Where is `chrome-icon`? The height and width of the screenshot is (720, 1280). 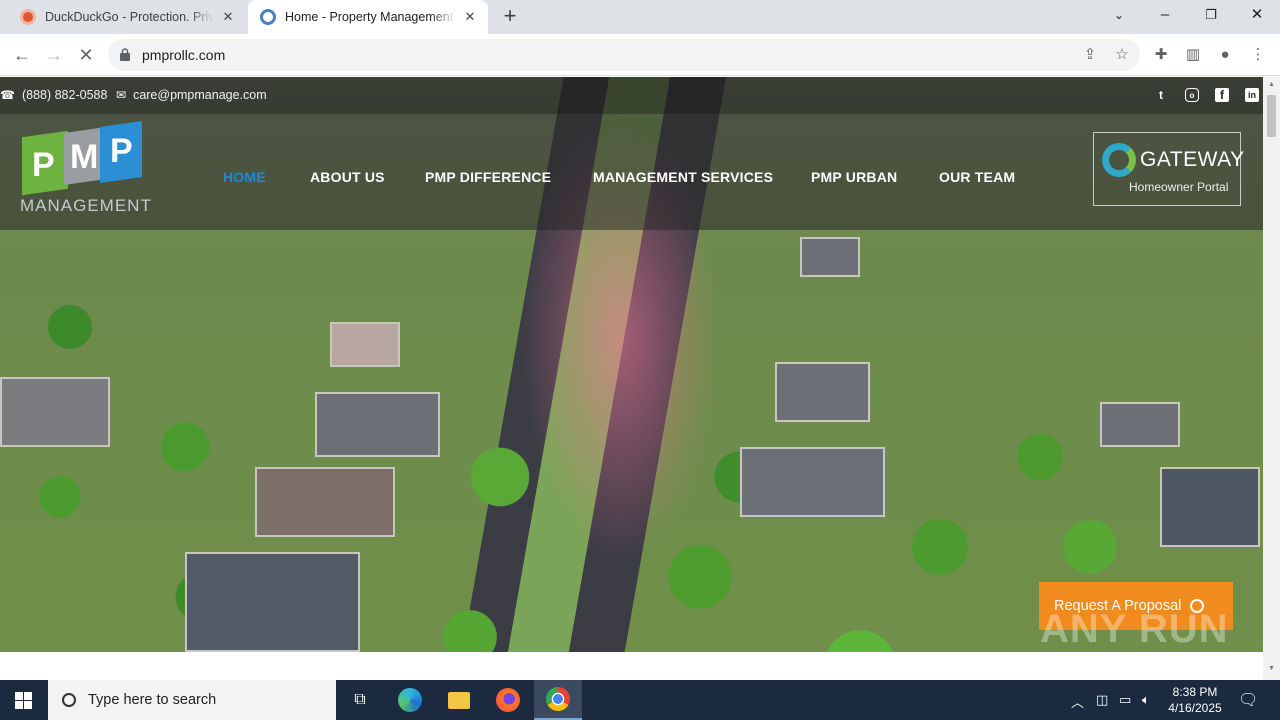
chrome-icon is located at coordinates (558, 700).